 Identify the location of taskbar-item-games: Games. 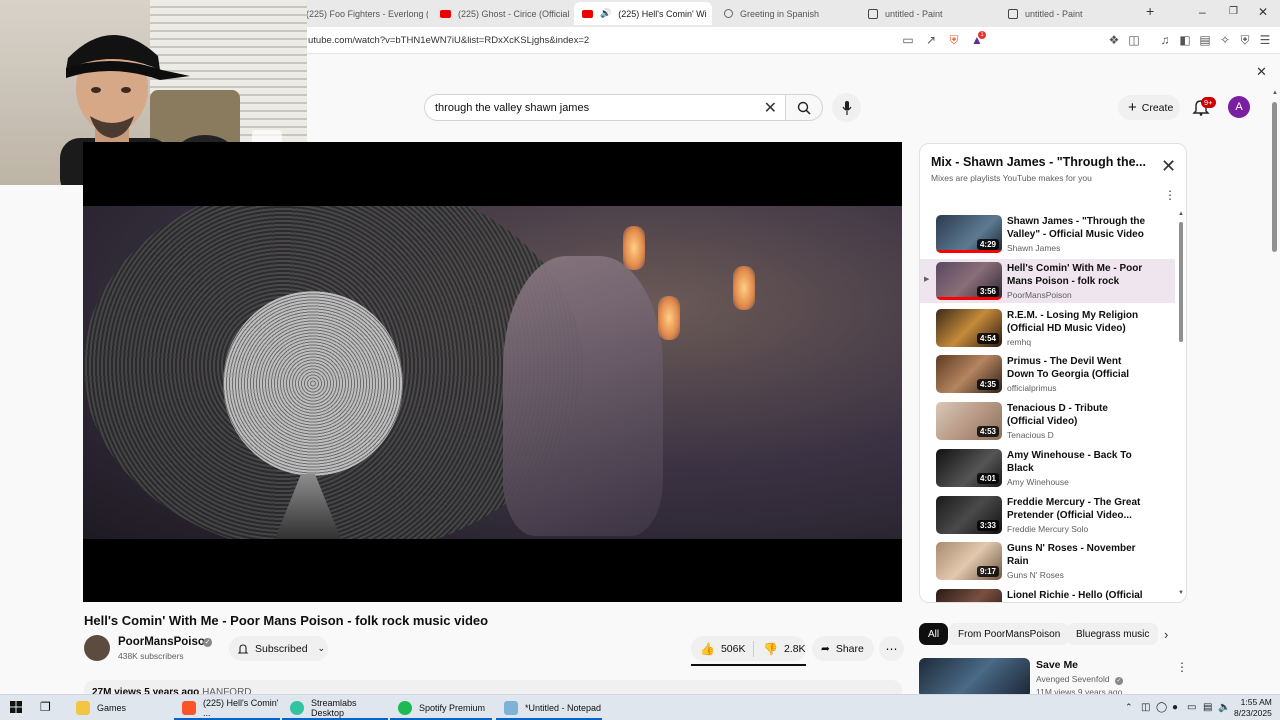
(119, 707).